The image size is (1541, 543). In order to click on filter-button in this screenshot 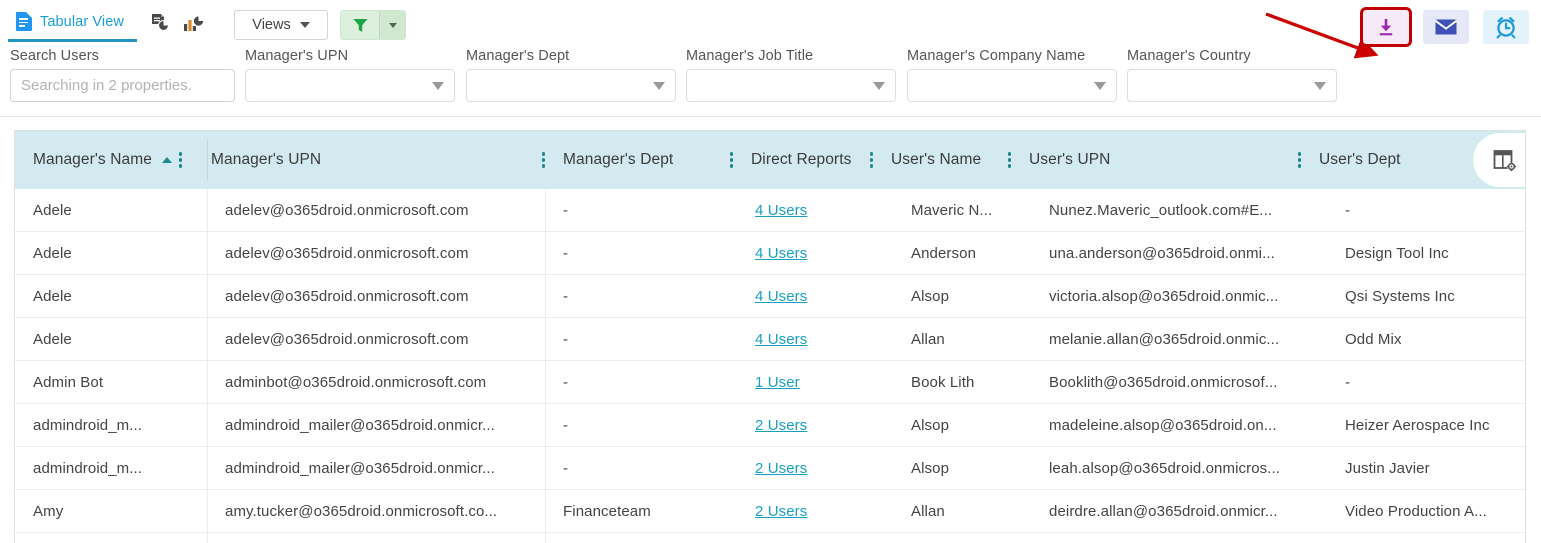, I will do `click(360, 25)`.